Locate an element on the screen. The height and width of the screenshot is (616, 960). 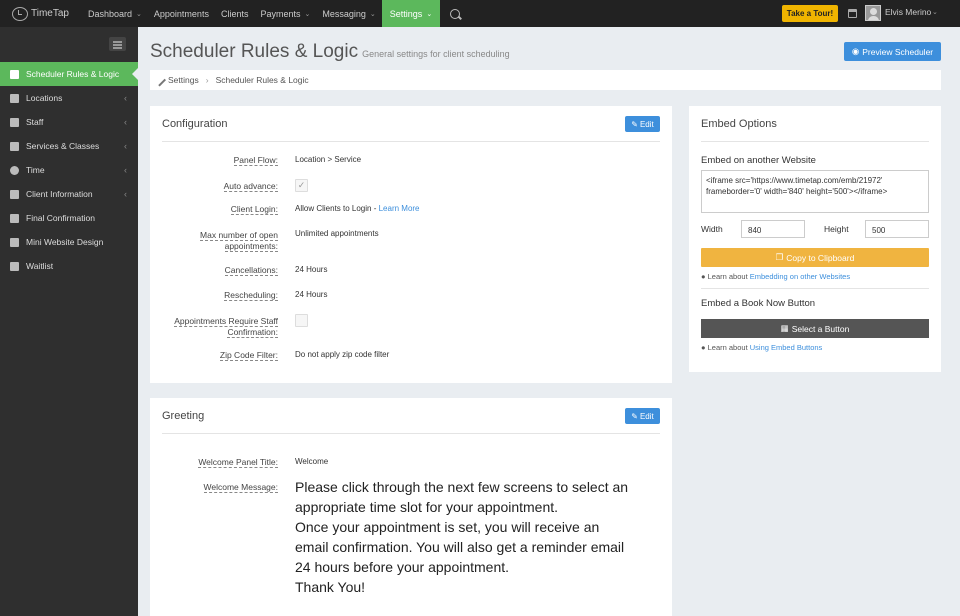
user-name: Elvis Merino is located at coordinates (908, 12).